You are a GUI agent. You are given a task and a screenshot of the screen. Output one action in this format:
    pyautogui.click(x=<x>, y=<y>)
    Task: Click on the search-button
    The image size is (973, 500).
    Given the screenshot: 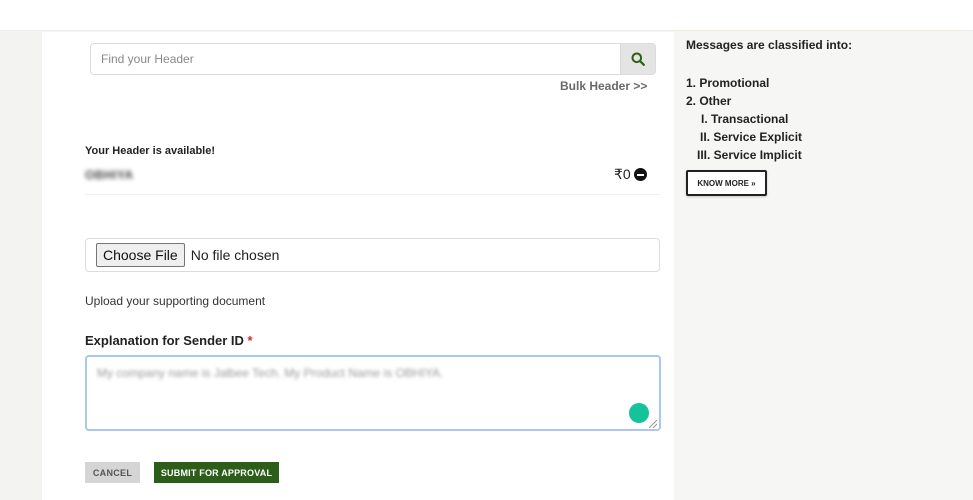 What is the action you would take?
    pyautogui.click(x=637, y=59)
    